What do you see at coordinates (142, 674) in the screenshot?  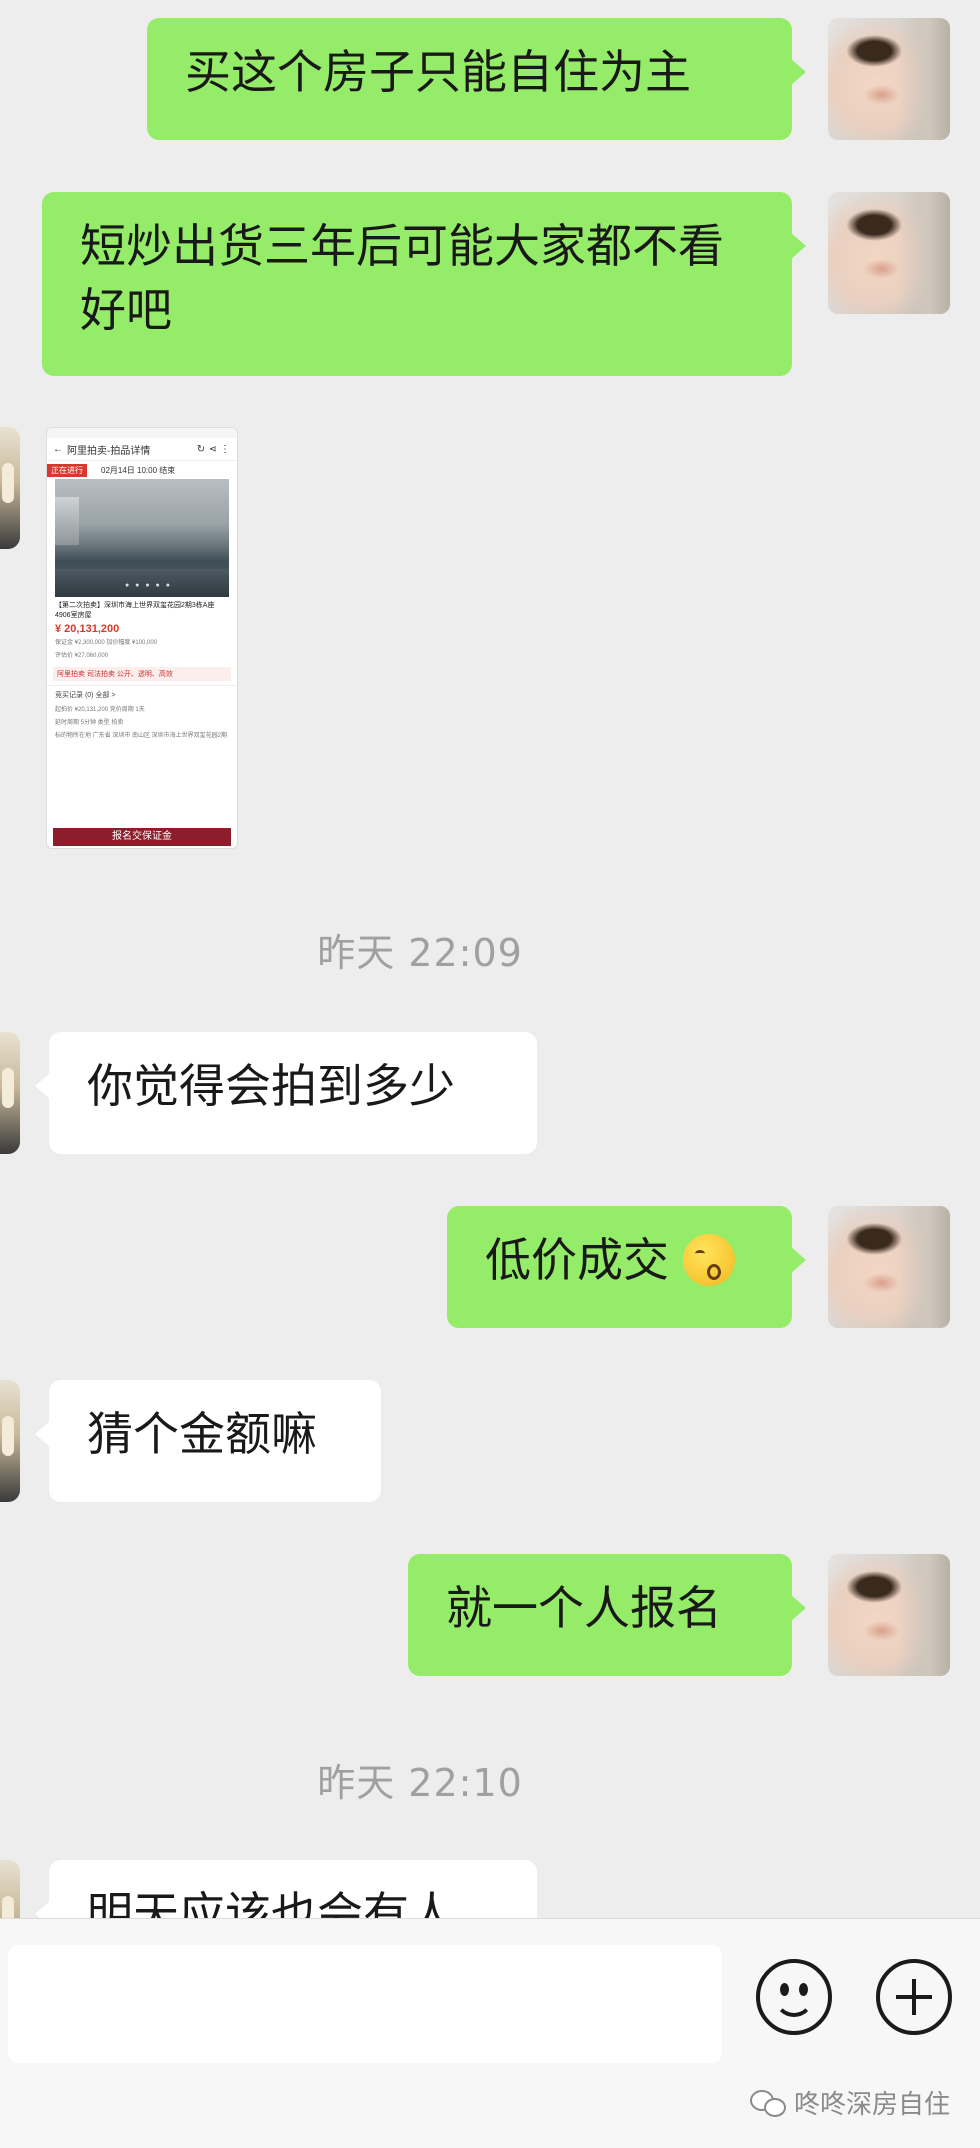 I see `ali-auction-brand: 阿里拍卖 司法拍卖 公开、透明、高效` at bounding box center [142, 674].